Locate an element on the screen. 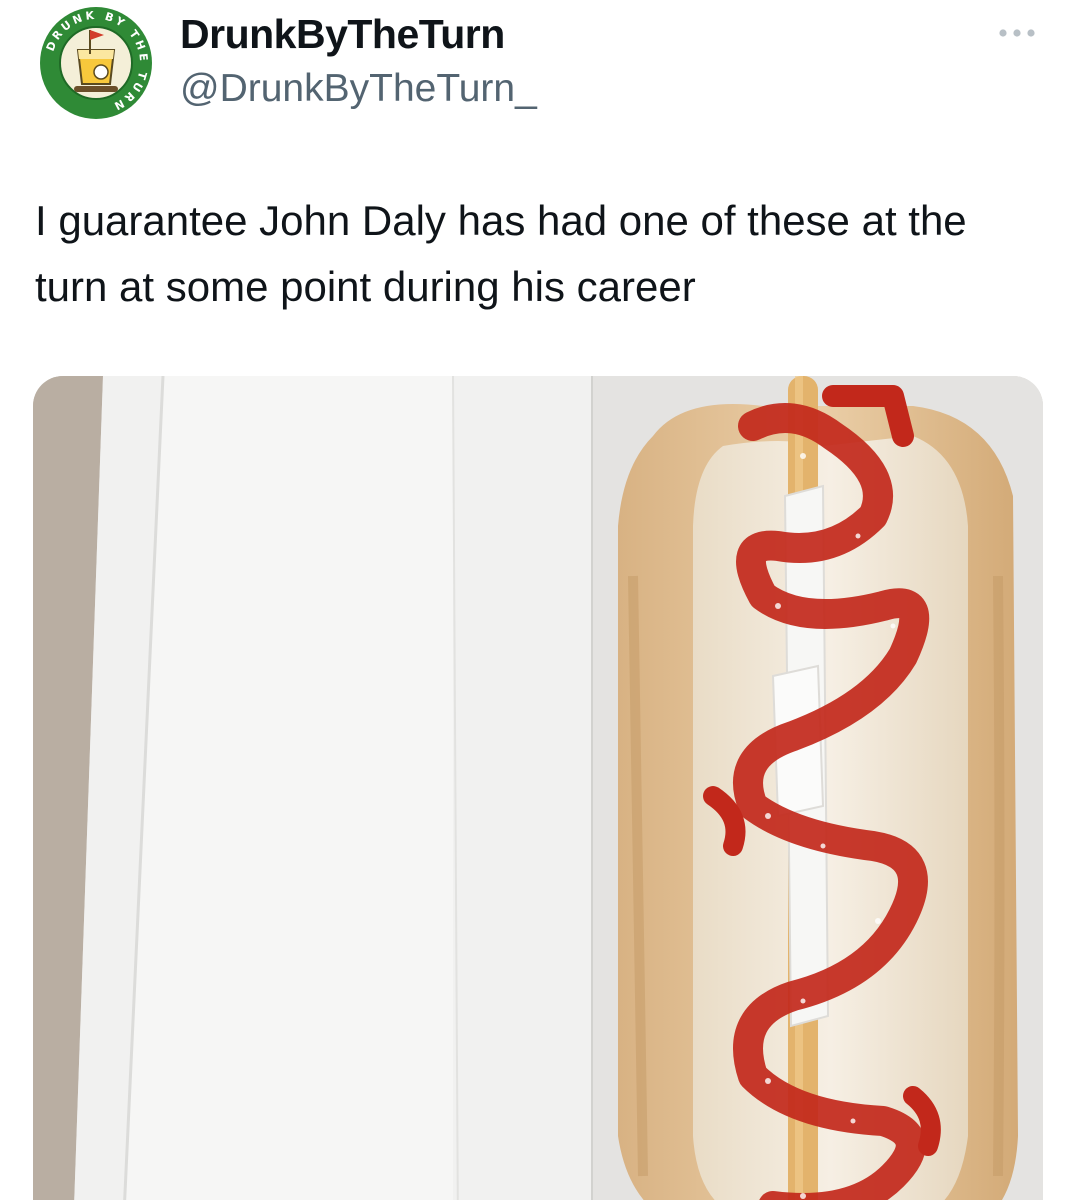 This screenshot has width=1075, height=1200. more-horizontal-icon is located at coordinates (1017, 33).